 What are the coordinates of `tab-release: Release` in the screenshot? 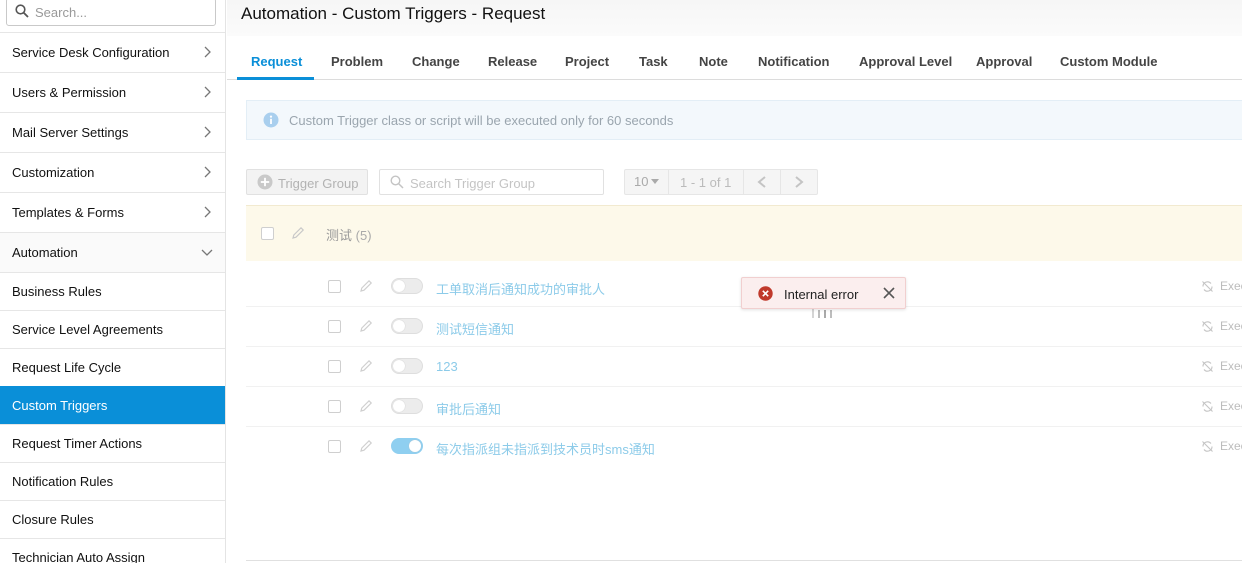 It's located at (512, 61).